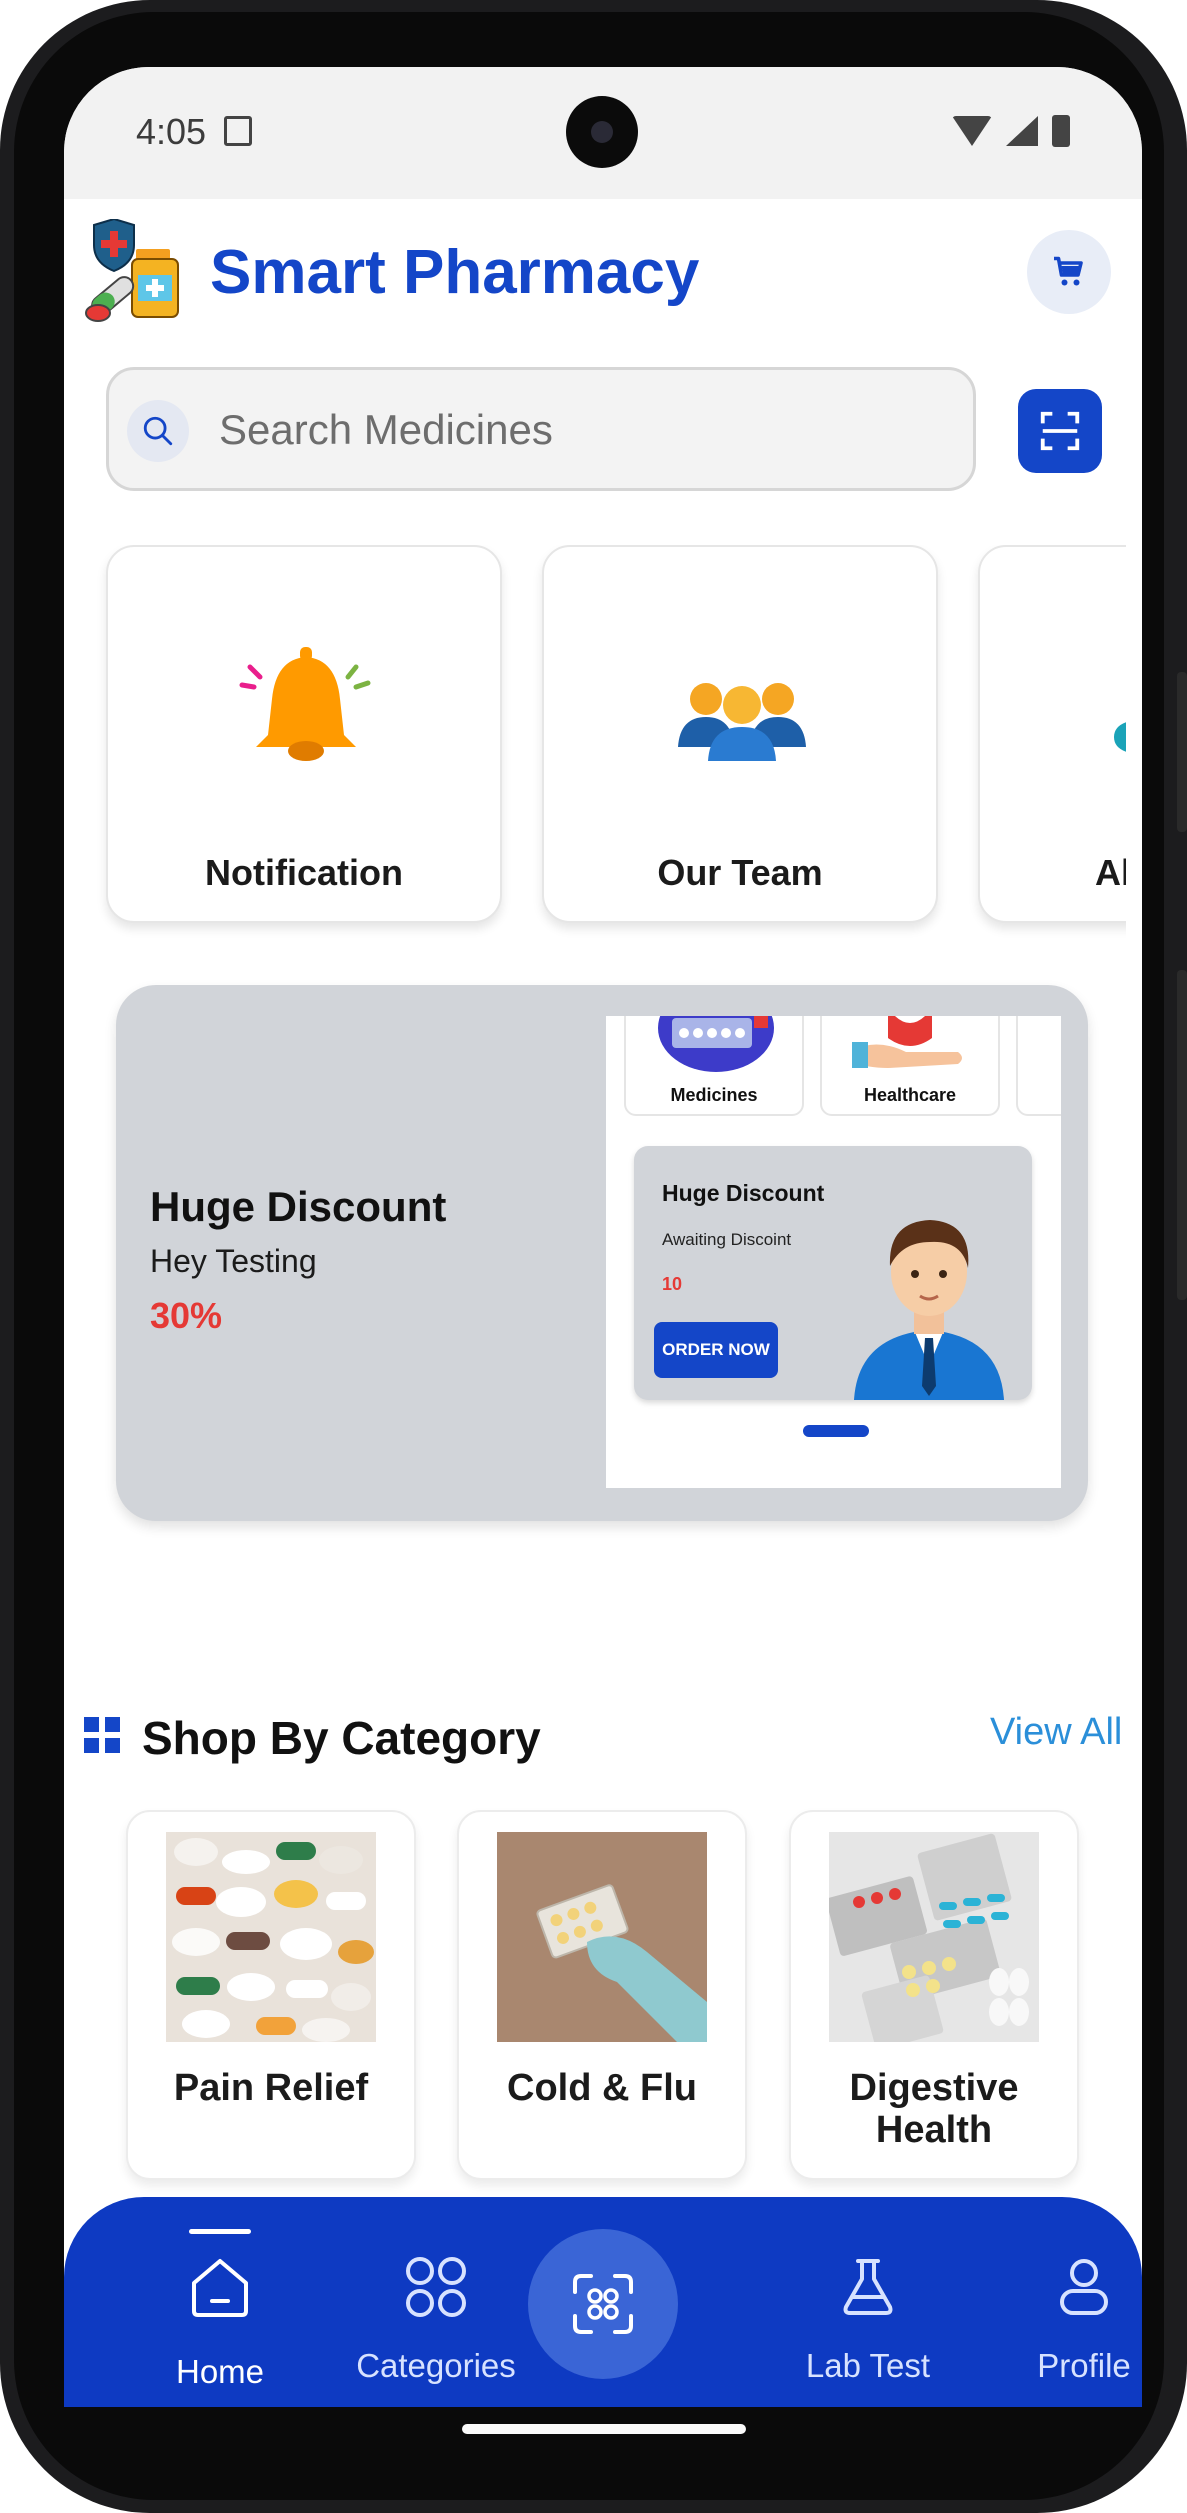  What do you see at coordinates (672, 1284) in the screenshot?
I see `preview-card-value: 10` at bounding box center [672, 1284].